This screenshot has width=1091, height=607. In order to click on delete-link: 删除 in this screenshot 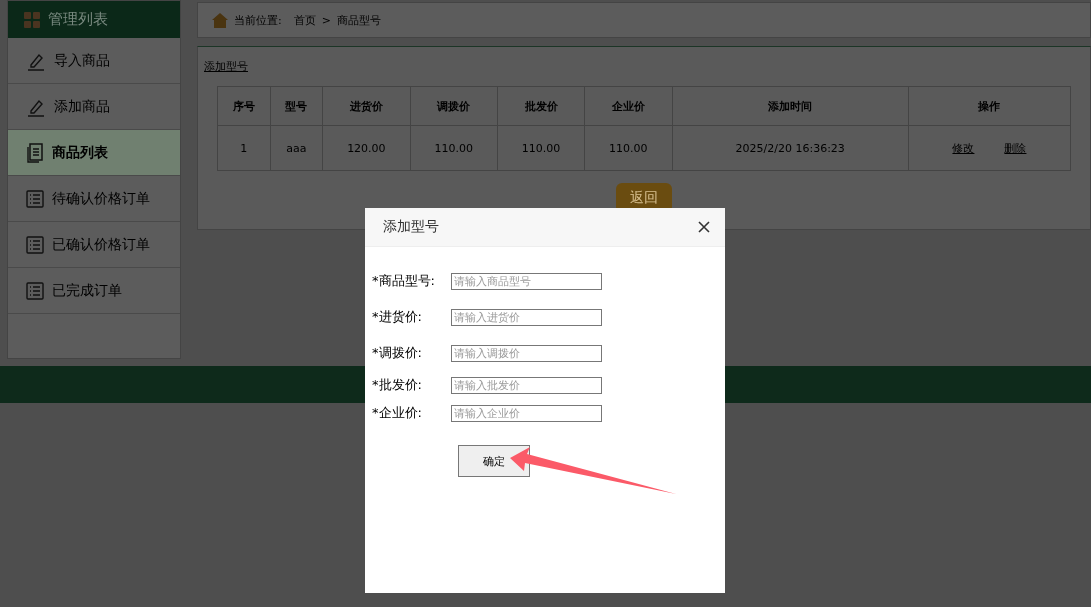, I will do `click(1015, 148)`.